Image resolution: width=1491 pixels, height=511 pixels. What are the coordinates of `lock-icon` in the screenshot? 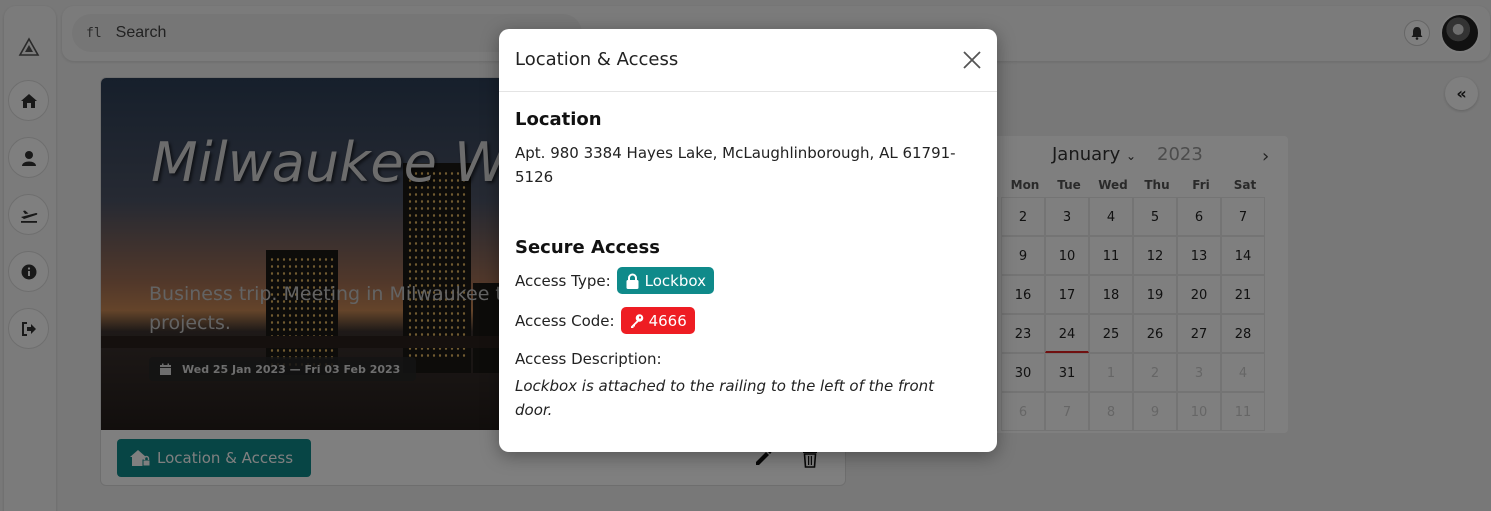 It's located at (632, 281).